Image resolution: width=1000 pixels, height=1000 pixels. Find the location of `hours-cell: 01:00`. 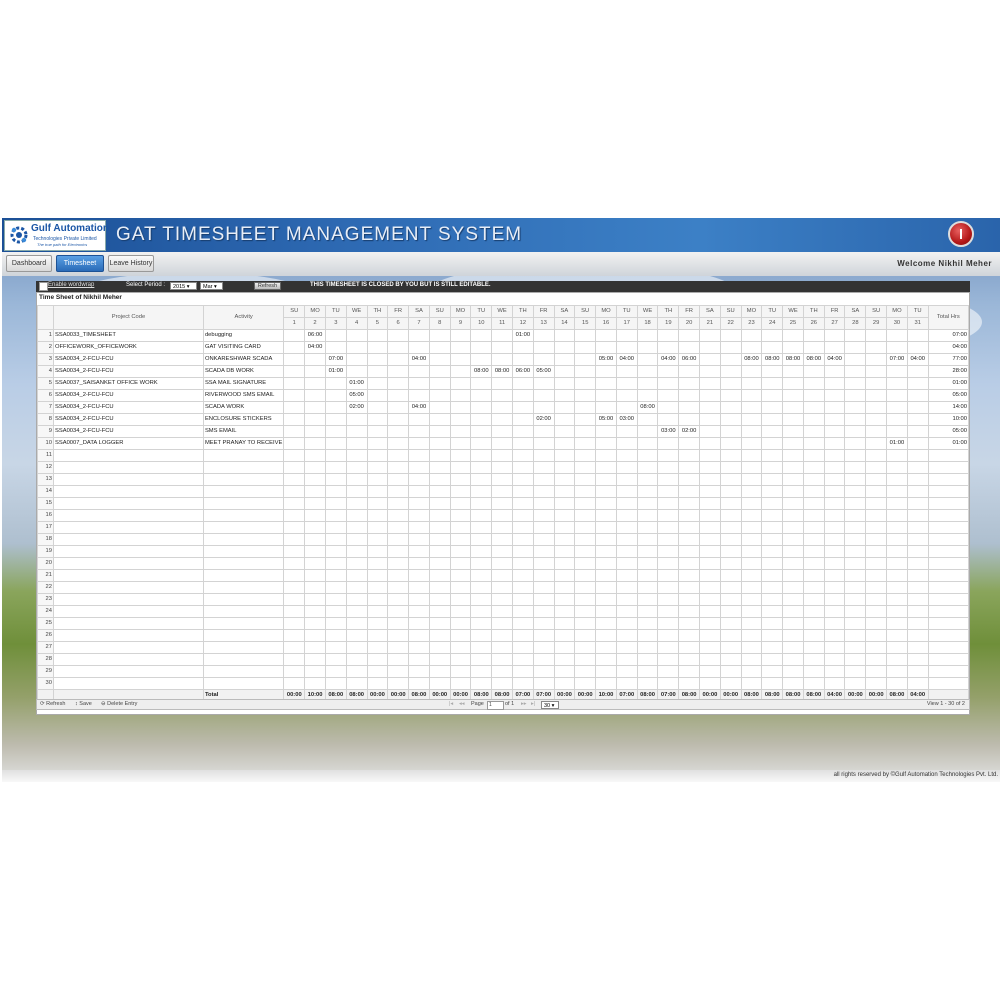

hours-cell: 01:00 is located at coordinates (335, 371).